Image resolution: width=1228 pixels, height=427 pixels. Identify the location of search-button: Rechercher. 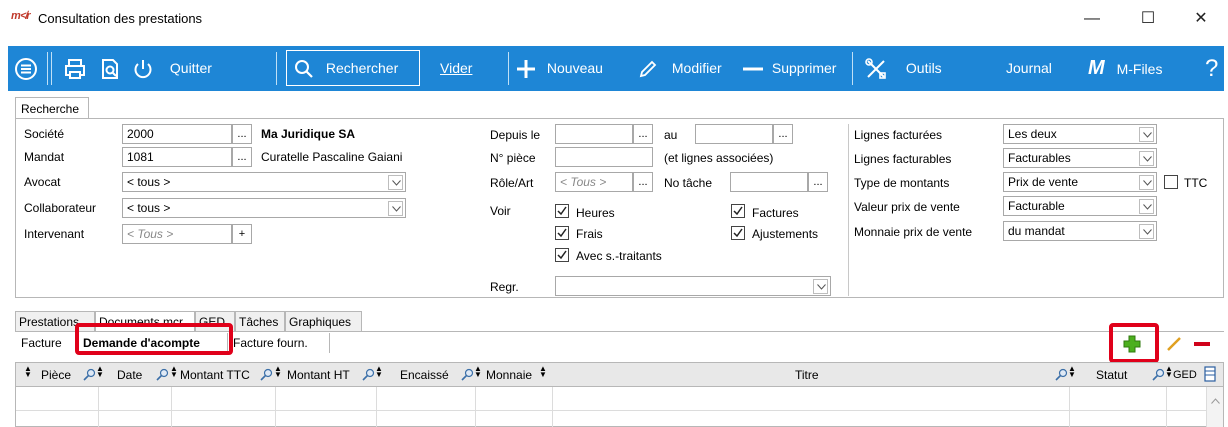
(346, 68).